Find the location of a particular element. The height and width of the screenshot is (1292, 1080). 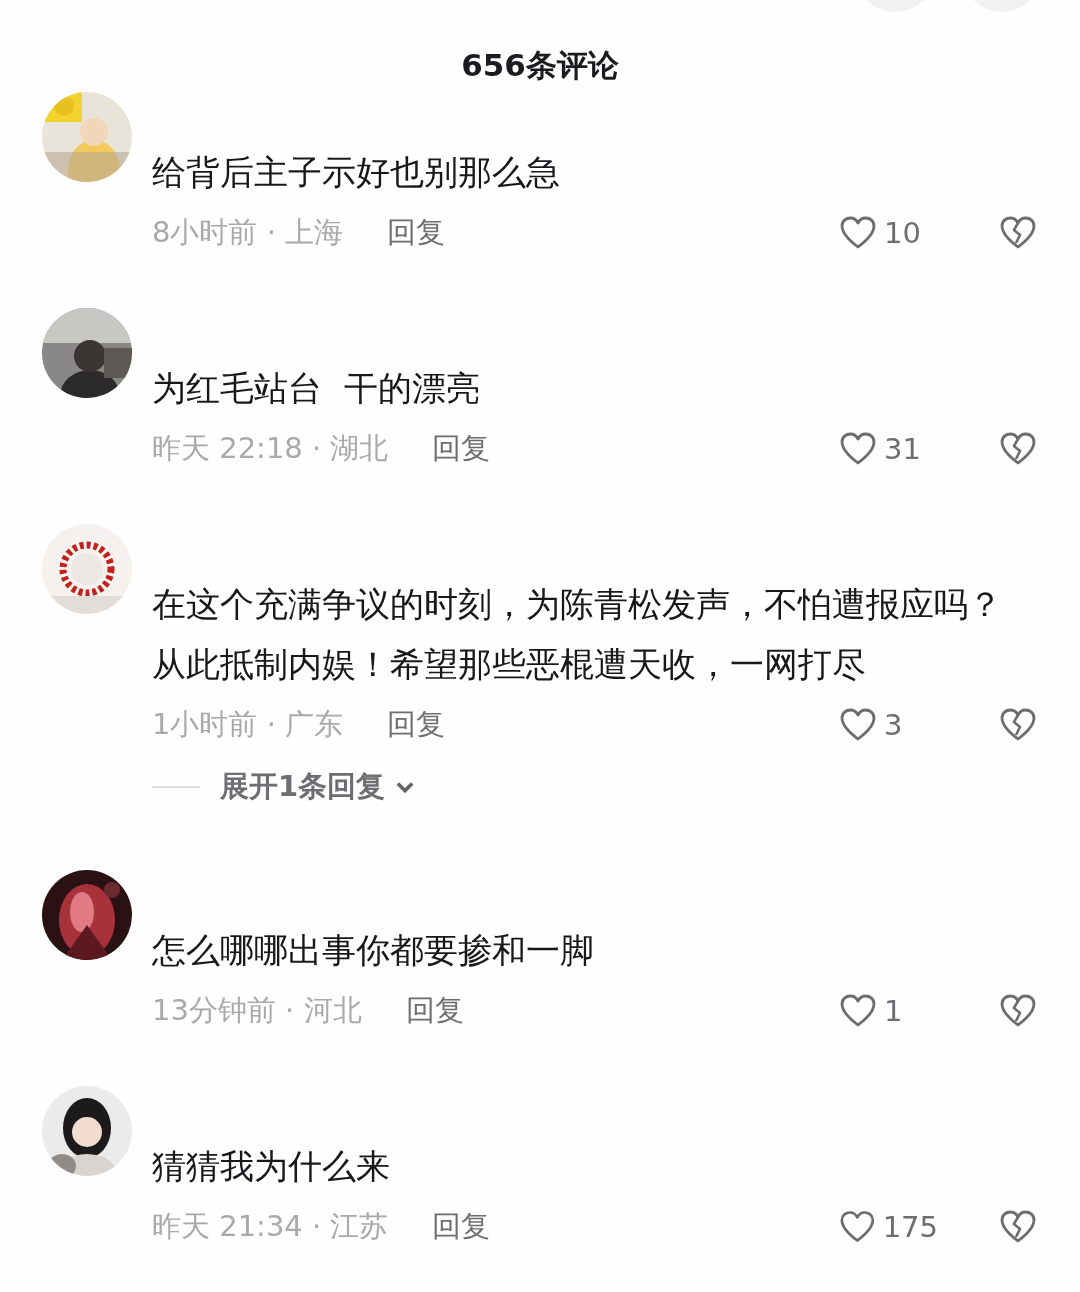

like-count: 175 is located at coordinates (910, 1227).